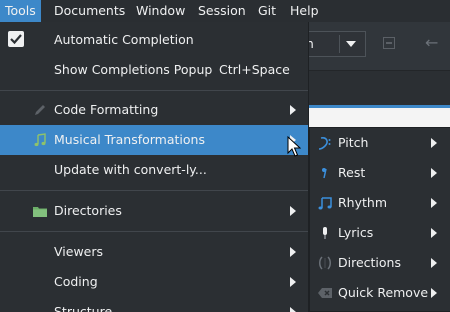  Describe the element at coordinates (40, 110) in the screenshot. I see `pencil-icon` at that location.